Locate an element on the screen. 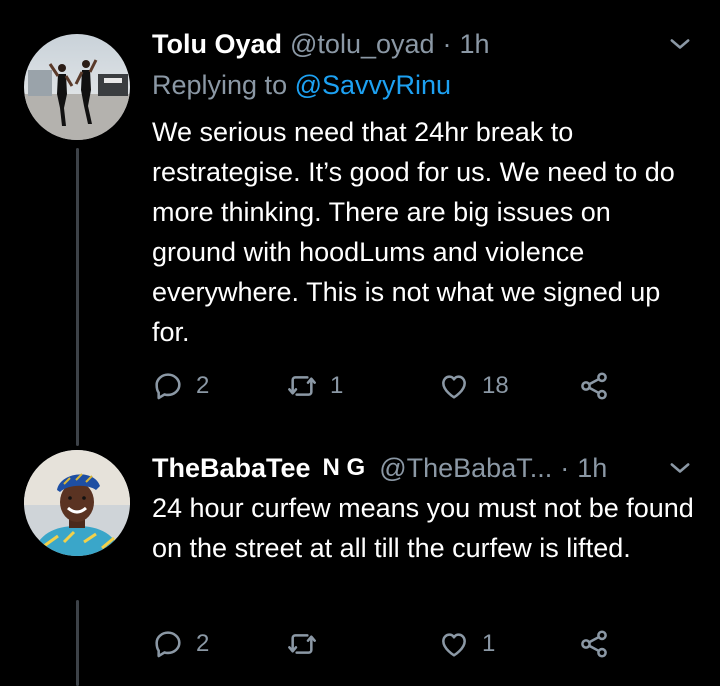 The width and height of the screenshot is (720, 686). retweet-button: 1 is located at coordinates (314, 386).